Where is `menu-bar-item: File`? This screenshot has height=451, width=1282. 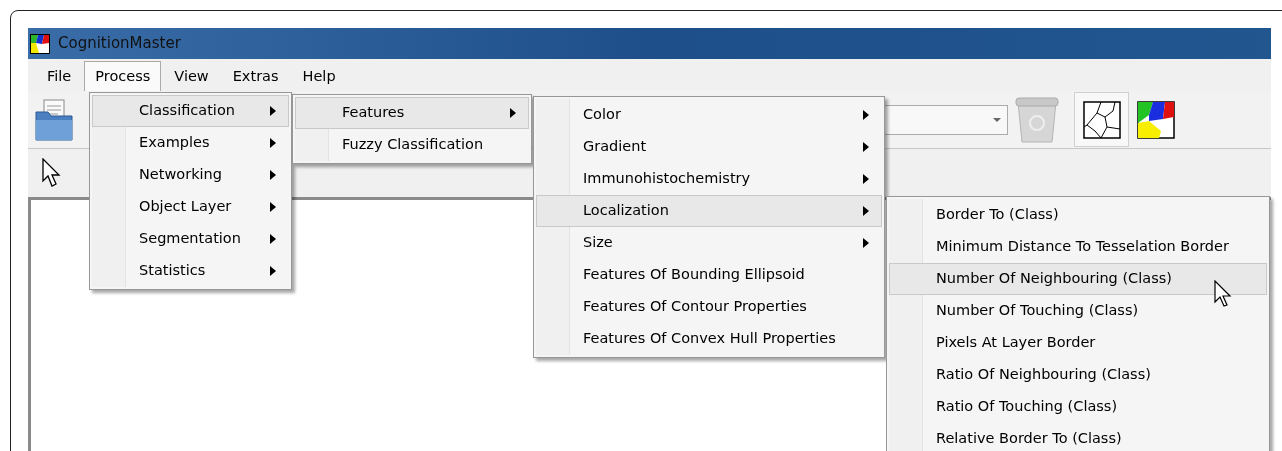 menu-bar-item: File is located at coordinates (59, 76).